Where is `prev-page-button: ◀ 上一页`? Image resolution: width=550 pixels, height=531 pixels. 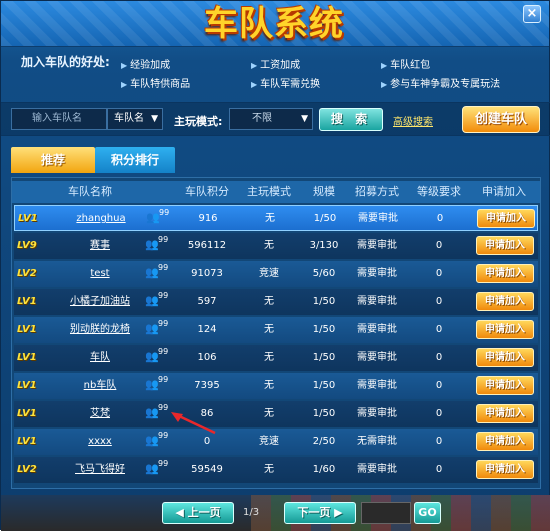 prev-page-button: ◀ 上一页 is located at coordinates (198, 513).